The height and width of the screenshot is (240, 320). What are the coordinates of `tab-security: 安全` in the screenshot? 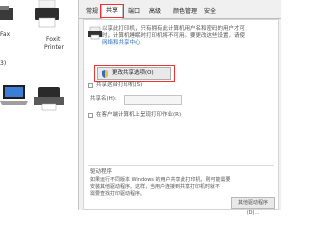 It's located at (210, 12).